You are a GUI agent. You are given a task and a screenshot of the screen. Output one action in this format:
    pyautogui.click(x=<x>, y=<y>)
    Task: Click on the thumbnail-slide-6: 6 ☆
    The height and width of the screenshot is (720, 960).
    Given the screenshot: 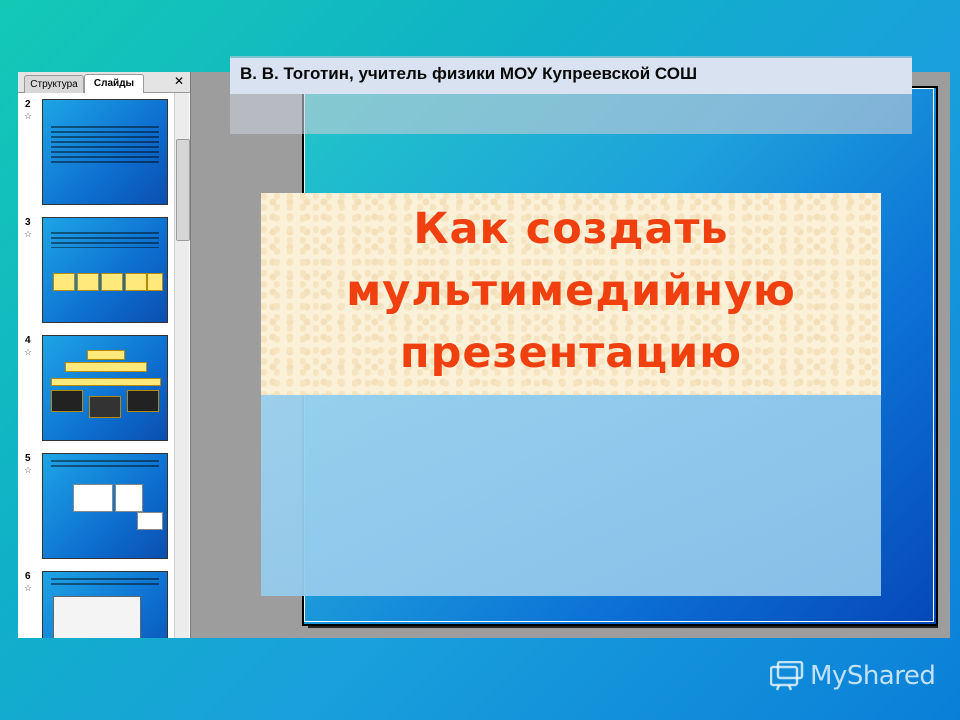 What is the action you would take?
    pyautogui.click(x=96, y=602)
    